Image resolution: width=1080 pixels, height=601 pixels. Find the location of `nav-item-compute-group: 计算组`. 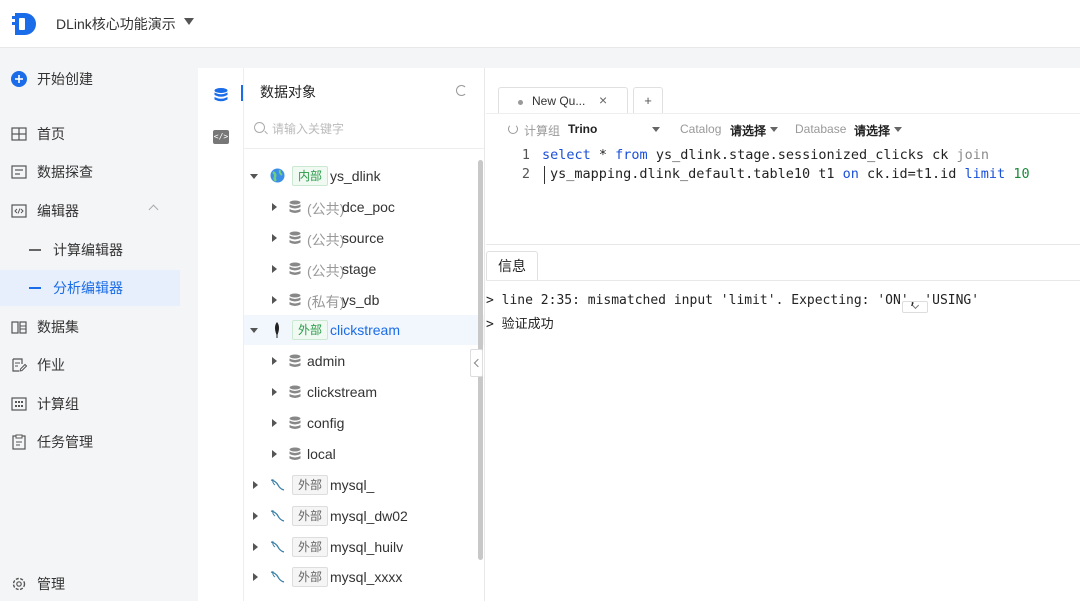

nav-item-compute-group: 计算组 is located at coordinates (90, 404).